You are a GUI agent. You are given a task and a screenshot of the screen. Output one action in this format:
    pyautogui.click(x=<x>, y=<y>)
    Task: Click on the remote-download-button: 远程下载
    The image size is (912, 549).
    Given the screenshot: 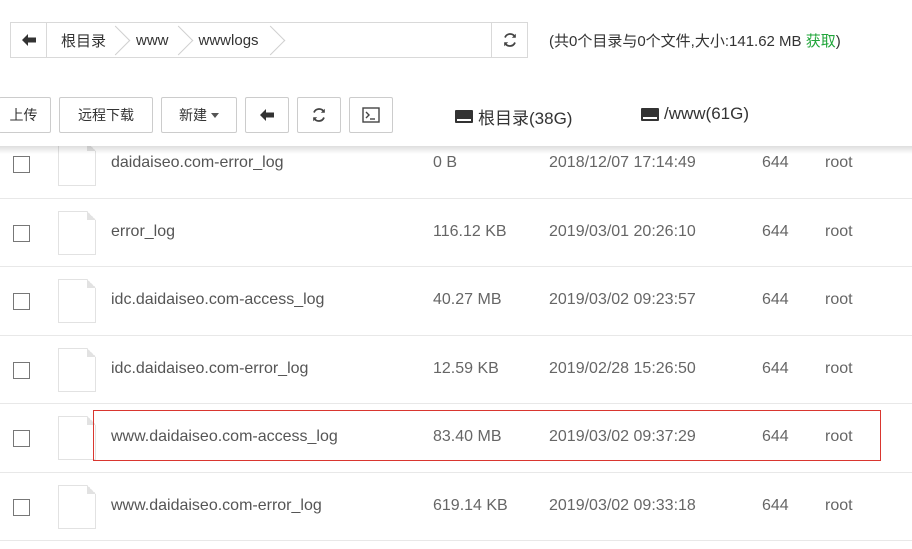 What is the action you would take?
    pyautogui.click(x=106, y=115)
    